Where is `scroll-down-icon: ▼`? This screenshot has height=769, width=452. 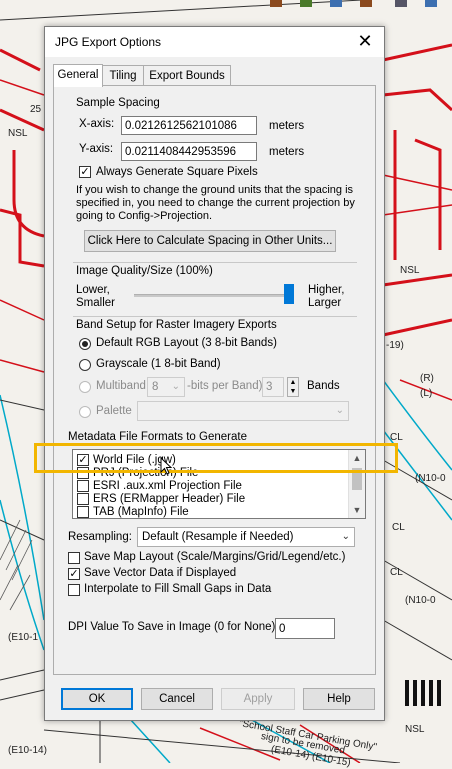
scroll-down-icon: ▼ is located at coordinates (357, 510).